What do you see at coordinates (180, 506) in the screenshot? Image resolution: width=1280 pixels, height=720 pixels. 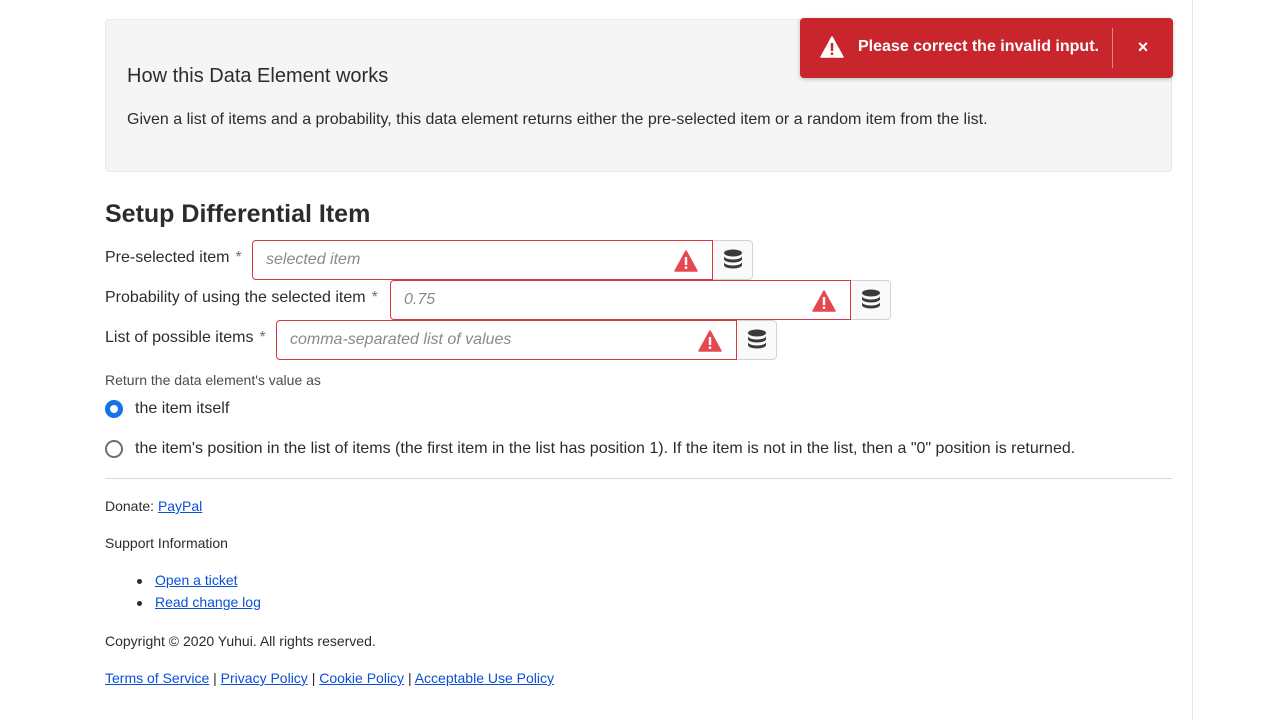 I see `paypal-link: PayPal` at bounding box center [180, 506].